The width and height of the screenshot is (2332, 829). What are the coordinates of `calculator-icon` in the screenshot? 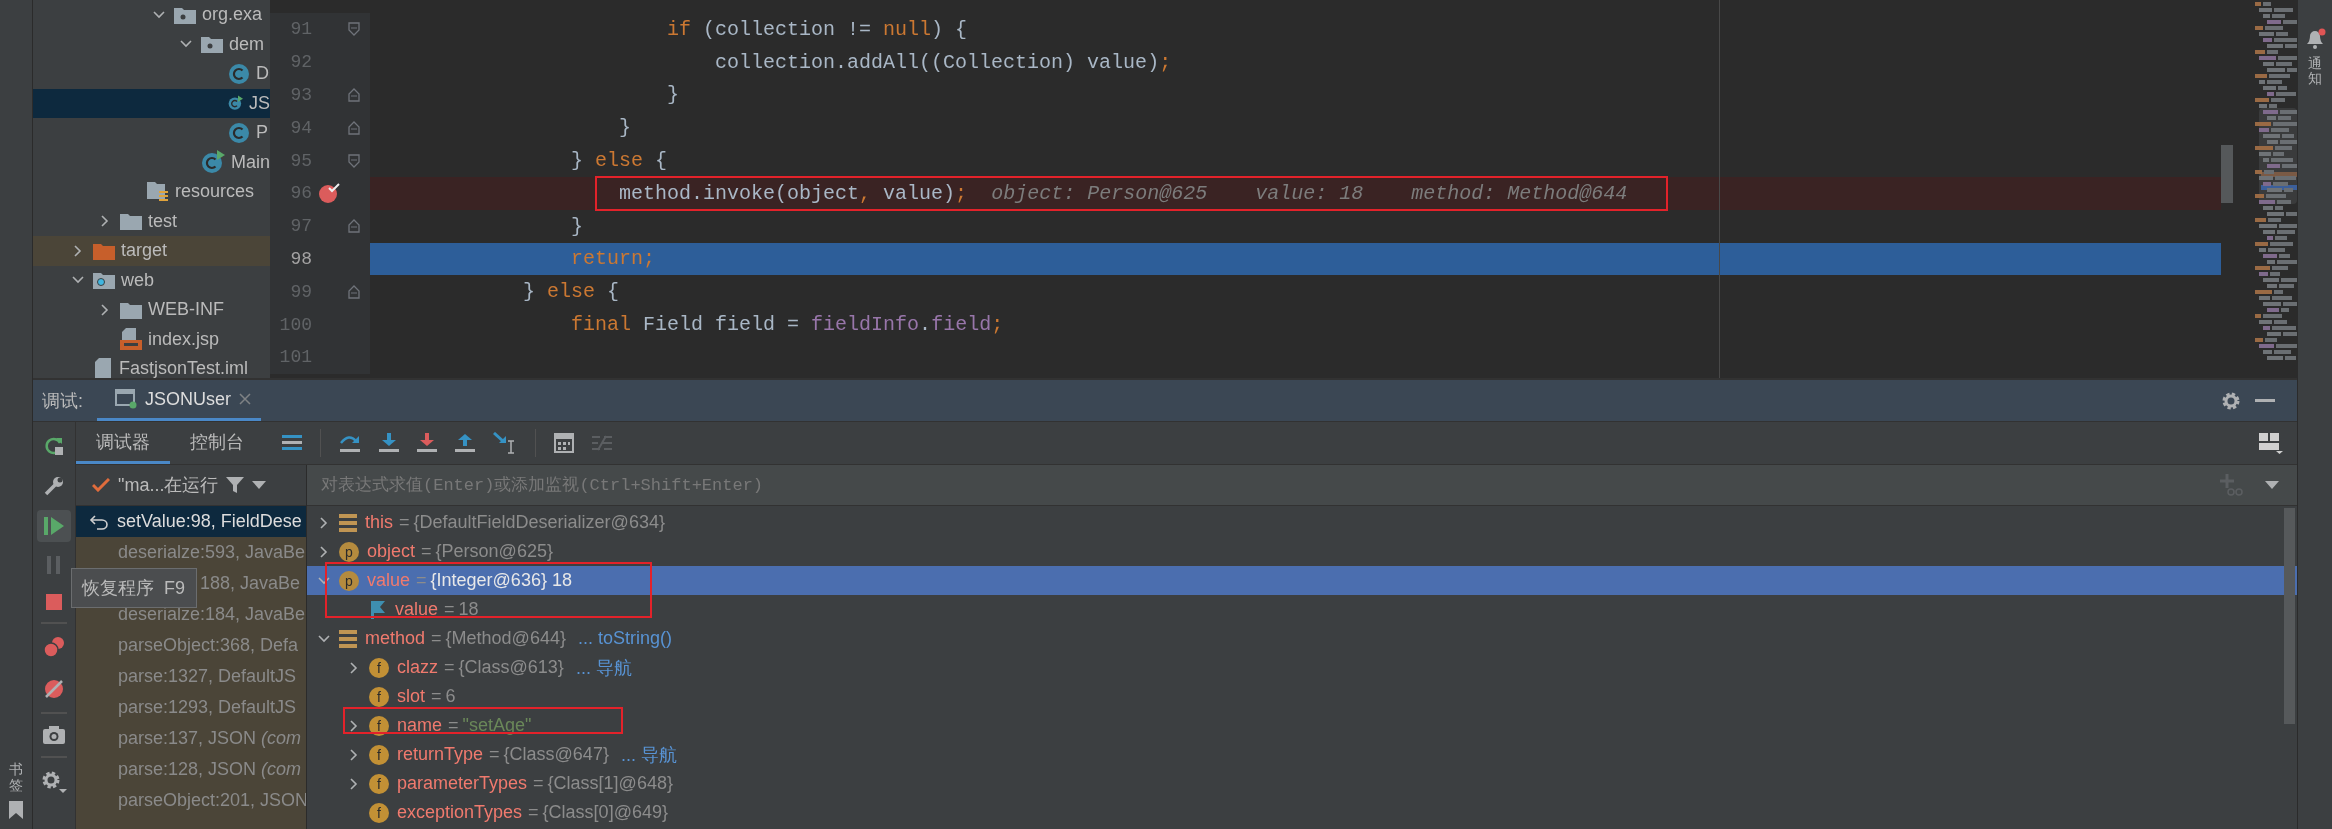 It's located at (564, 443).